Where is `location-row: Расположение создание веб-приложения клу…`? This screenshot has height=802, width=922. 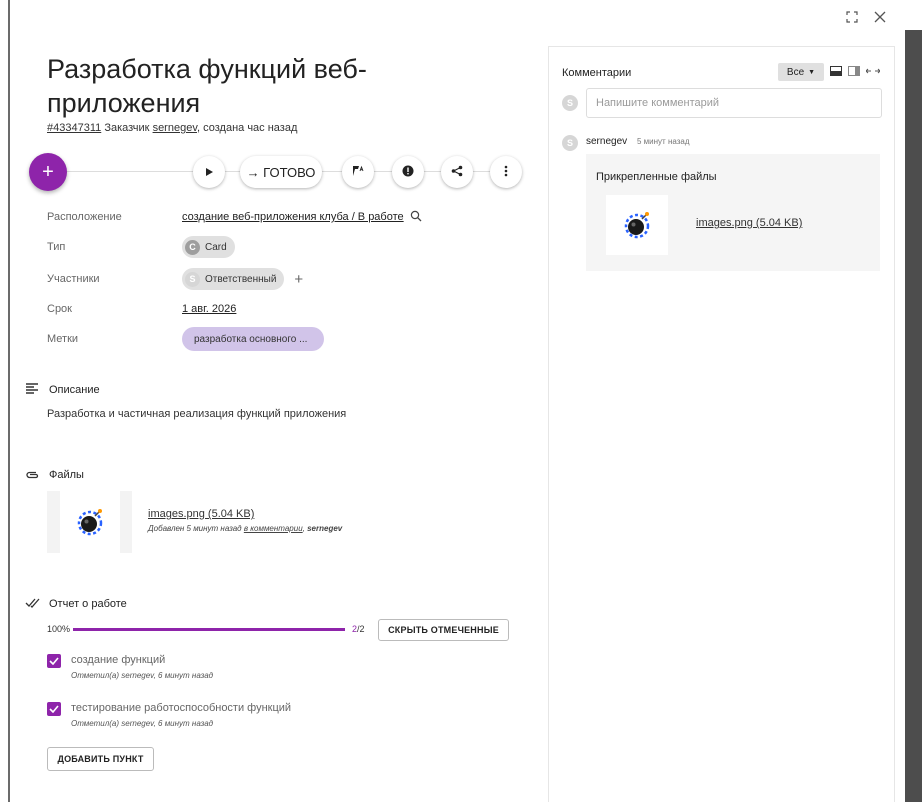 location-row: Расположение создание веб-приложения клу… is located at coordinates (277, 217).